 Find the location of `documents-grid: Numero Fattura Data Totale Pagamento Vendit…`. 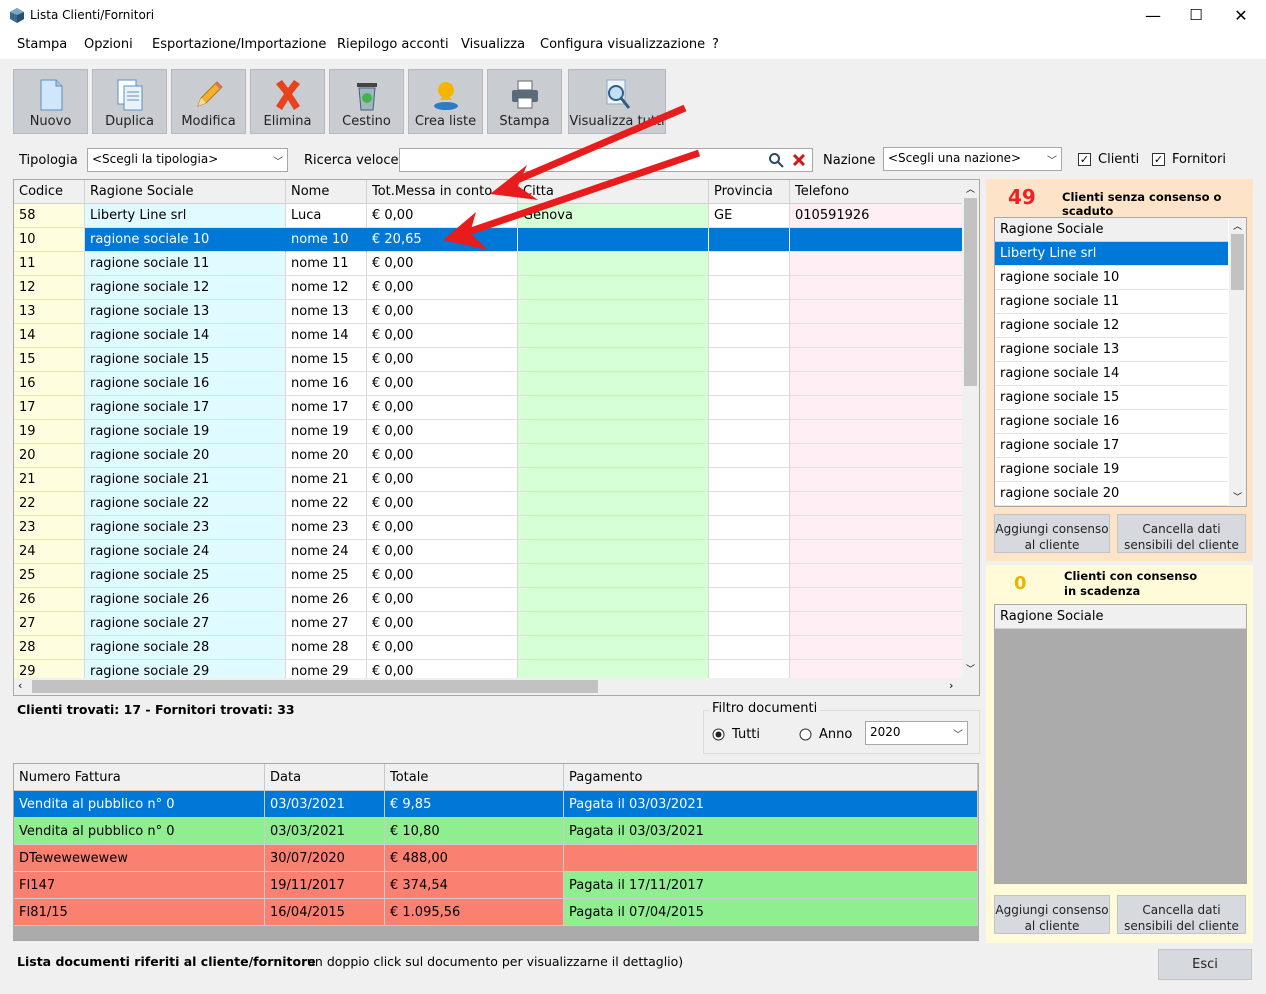

documents-grid: Numero Fattura Data Totale Pagamento Vendit… is located at coordinates (496, 852).